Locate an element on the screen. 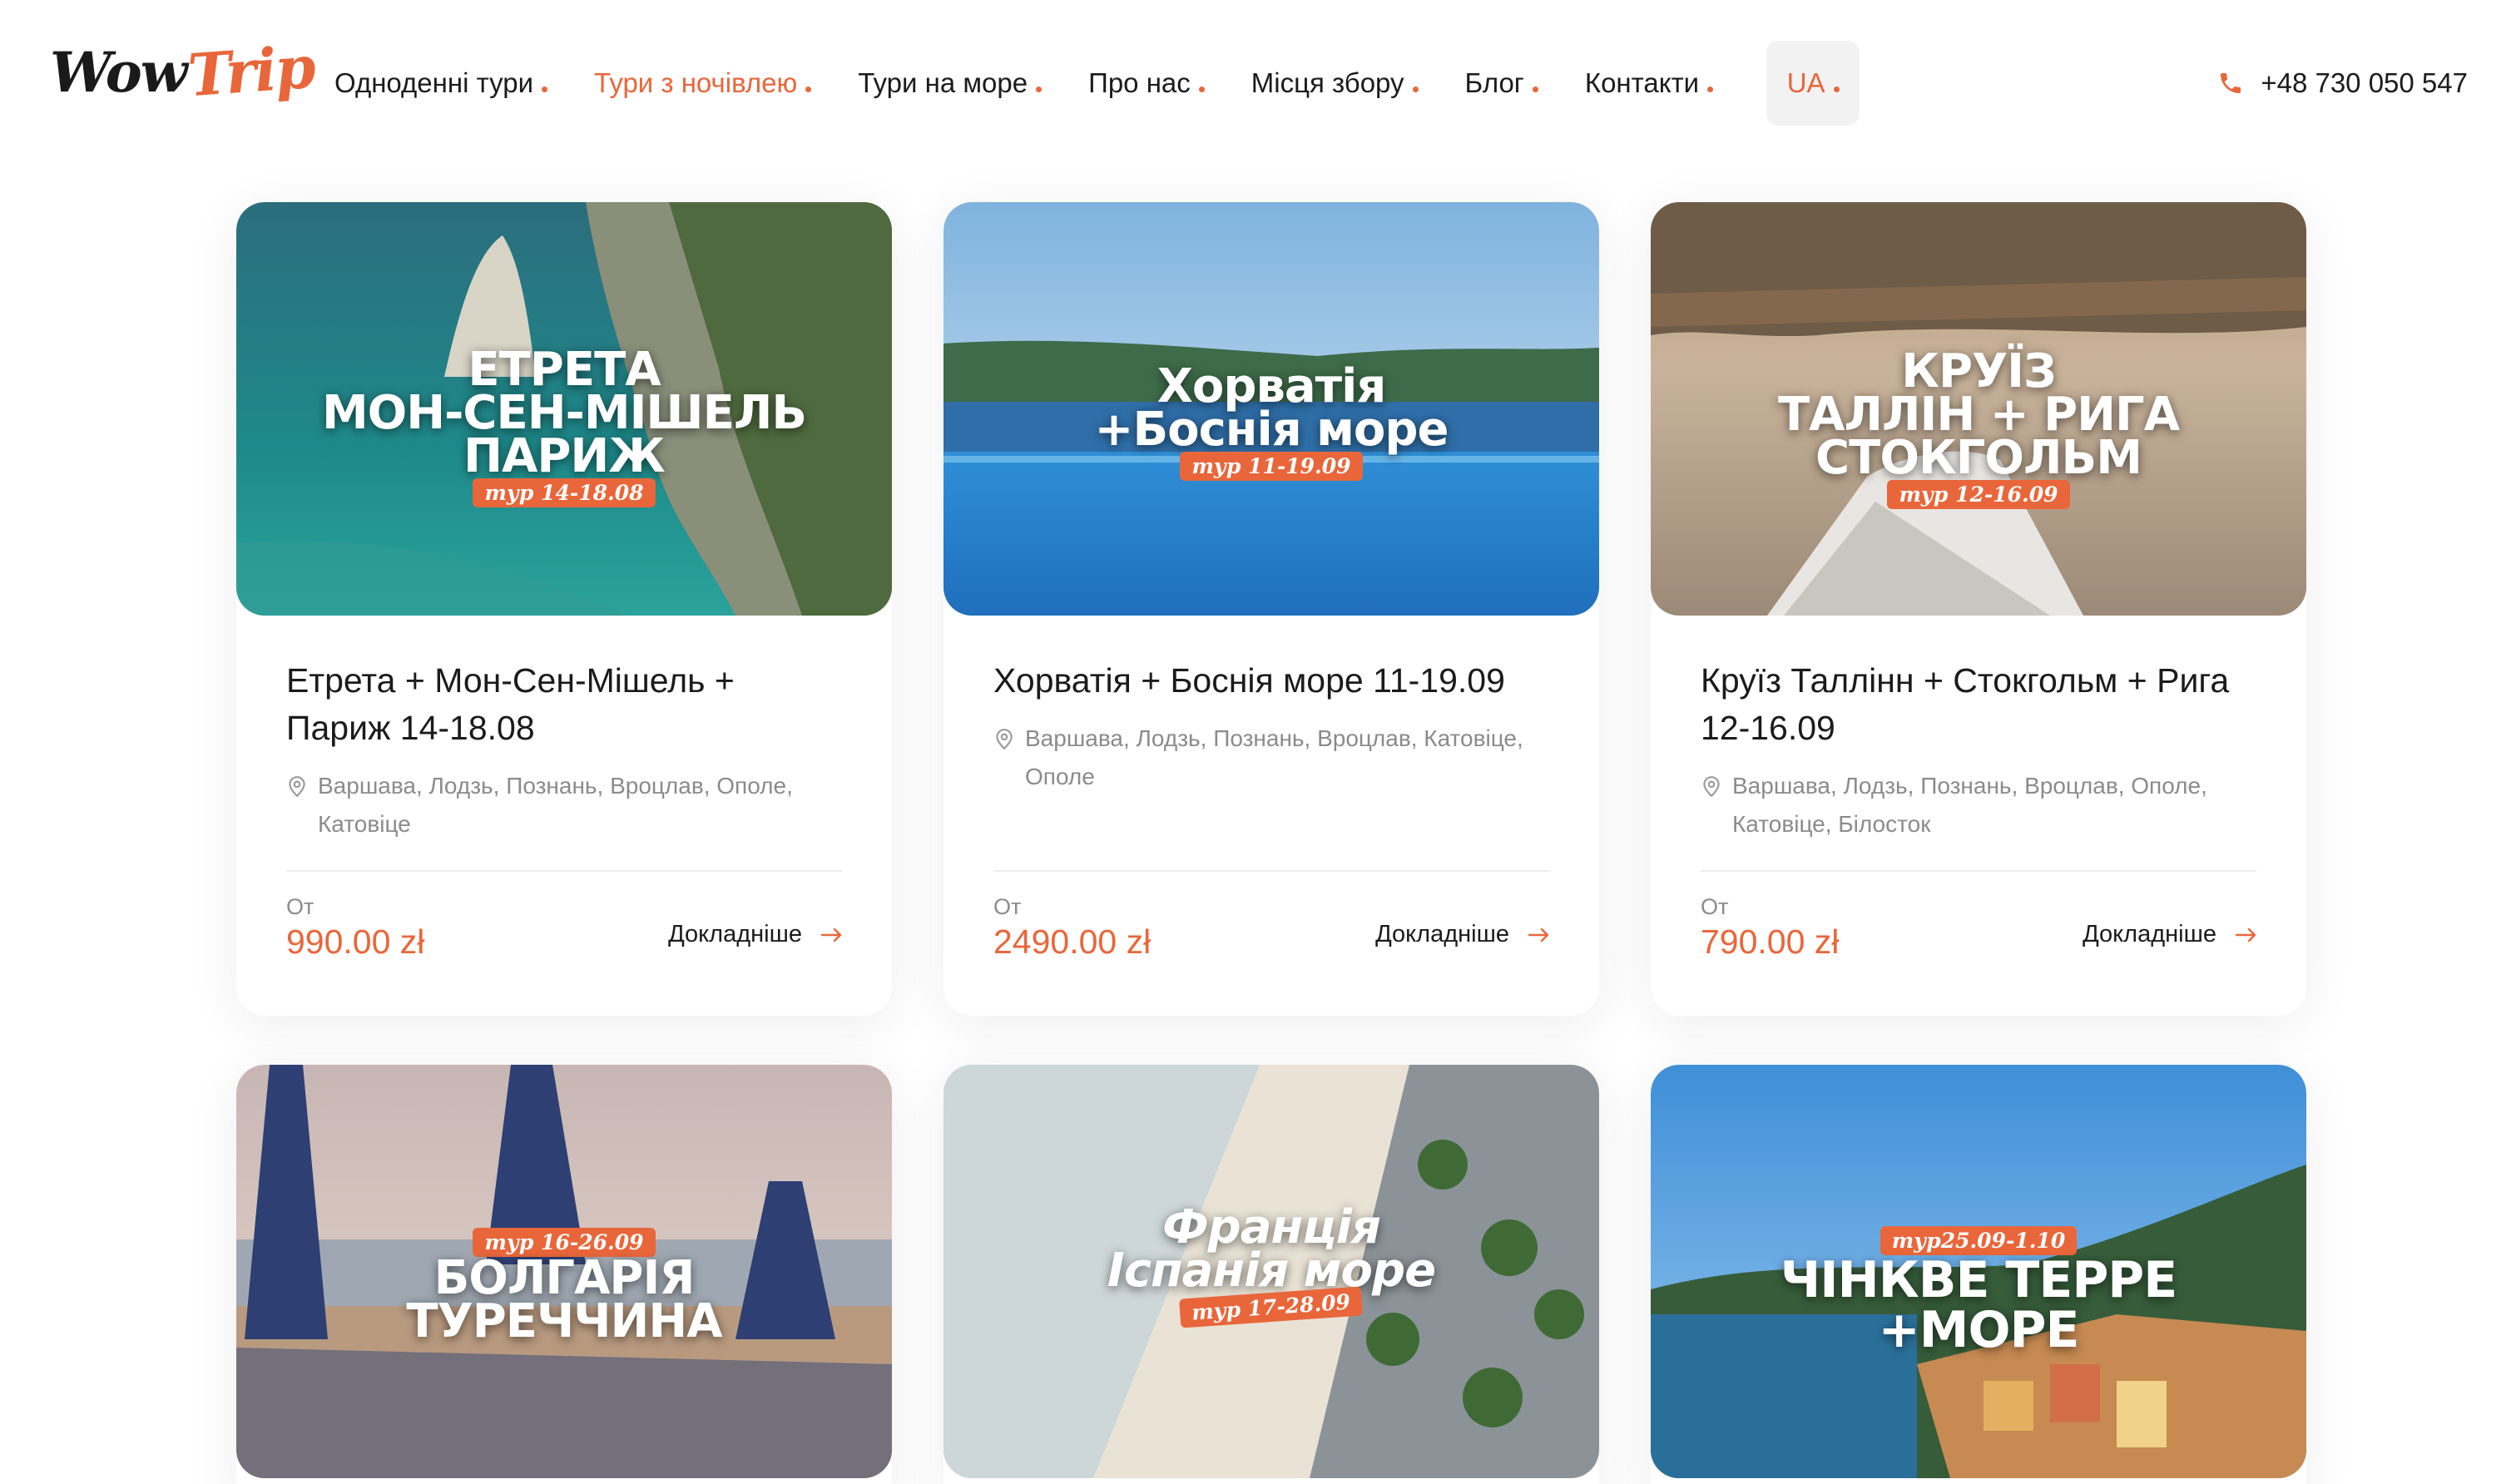 Image resolution: width=2516 pixels, height=1484 pixels. nav-item-contacts: Контакти is located at coordinates (1649, 83).